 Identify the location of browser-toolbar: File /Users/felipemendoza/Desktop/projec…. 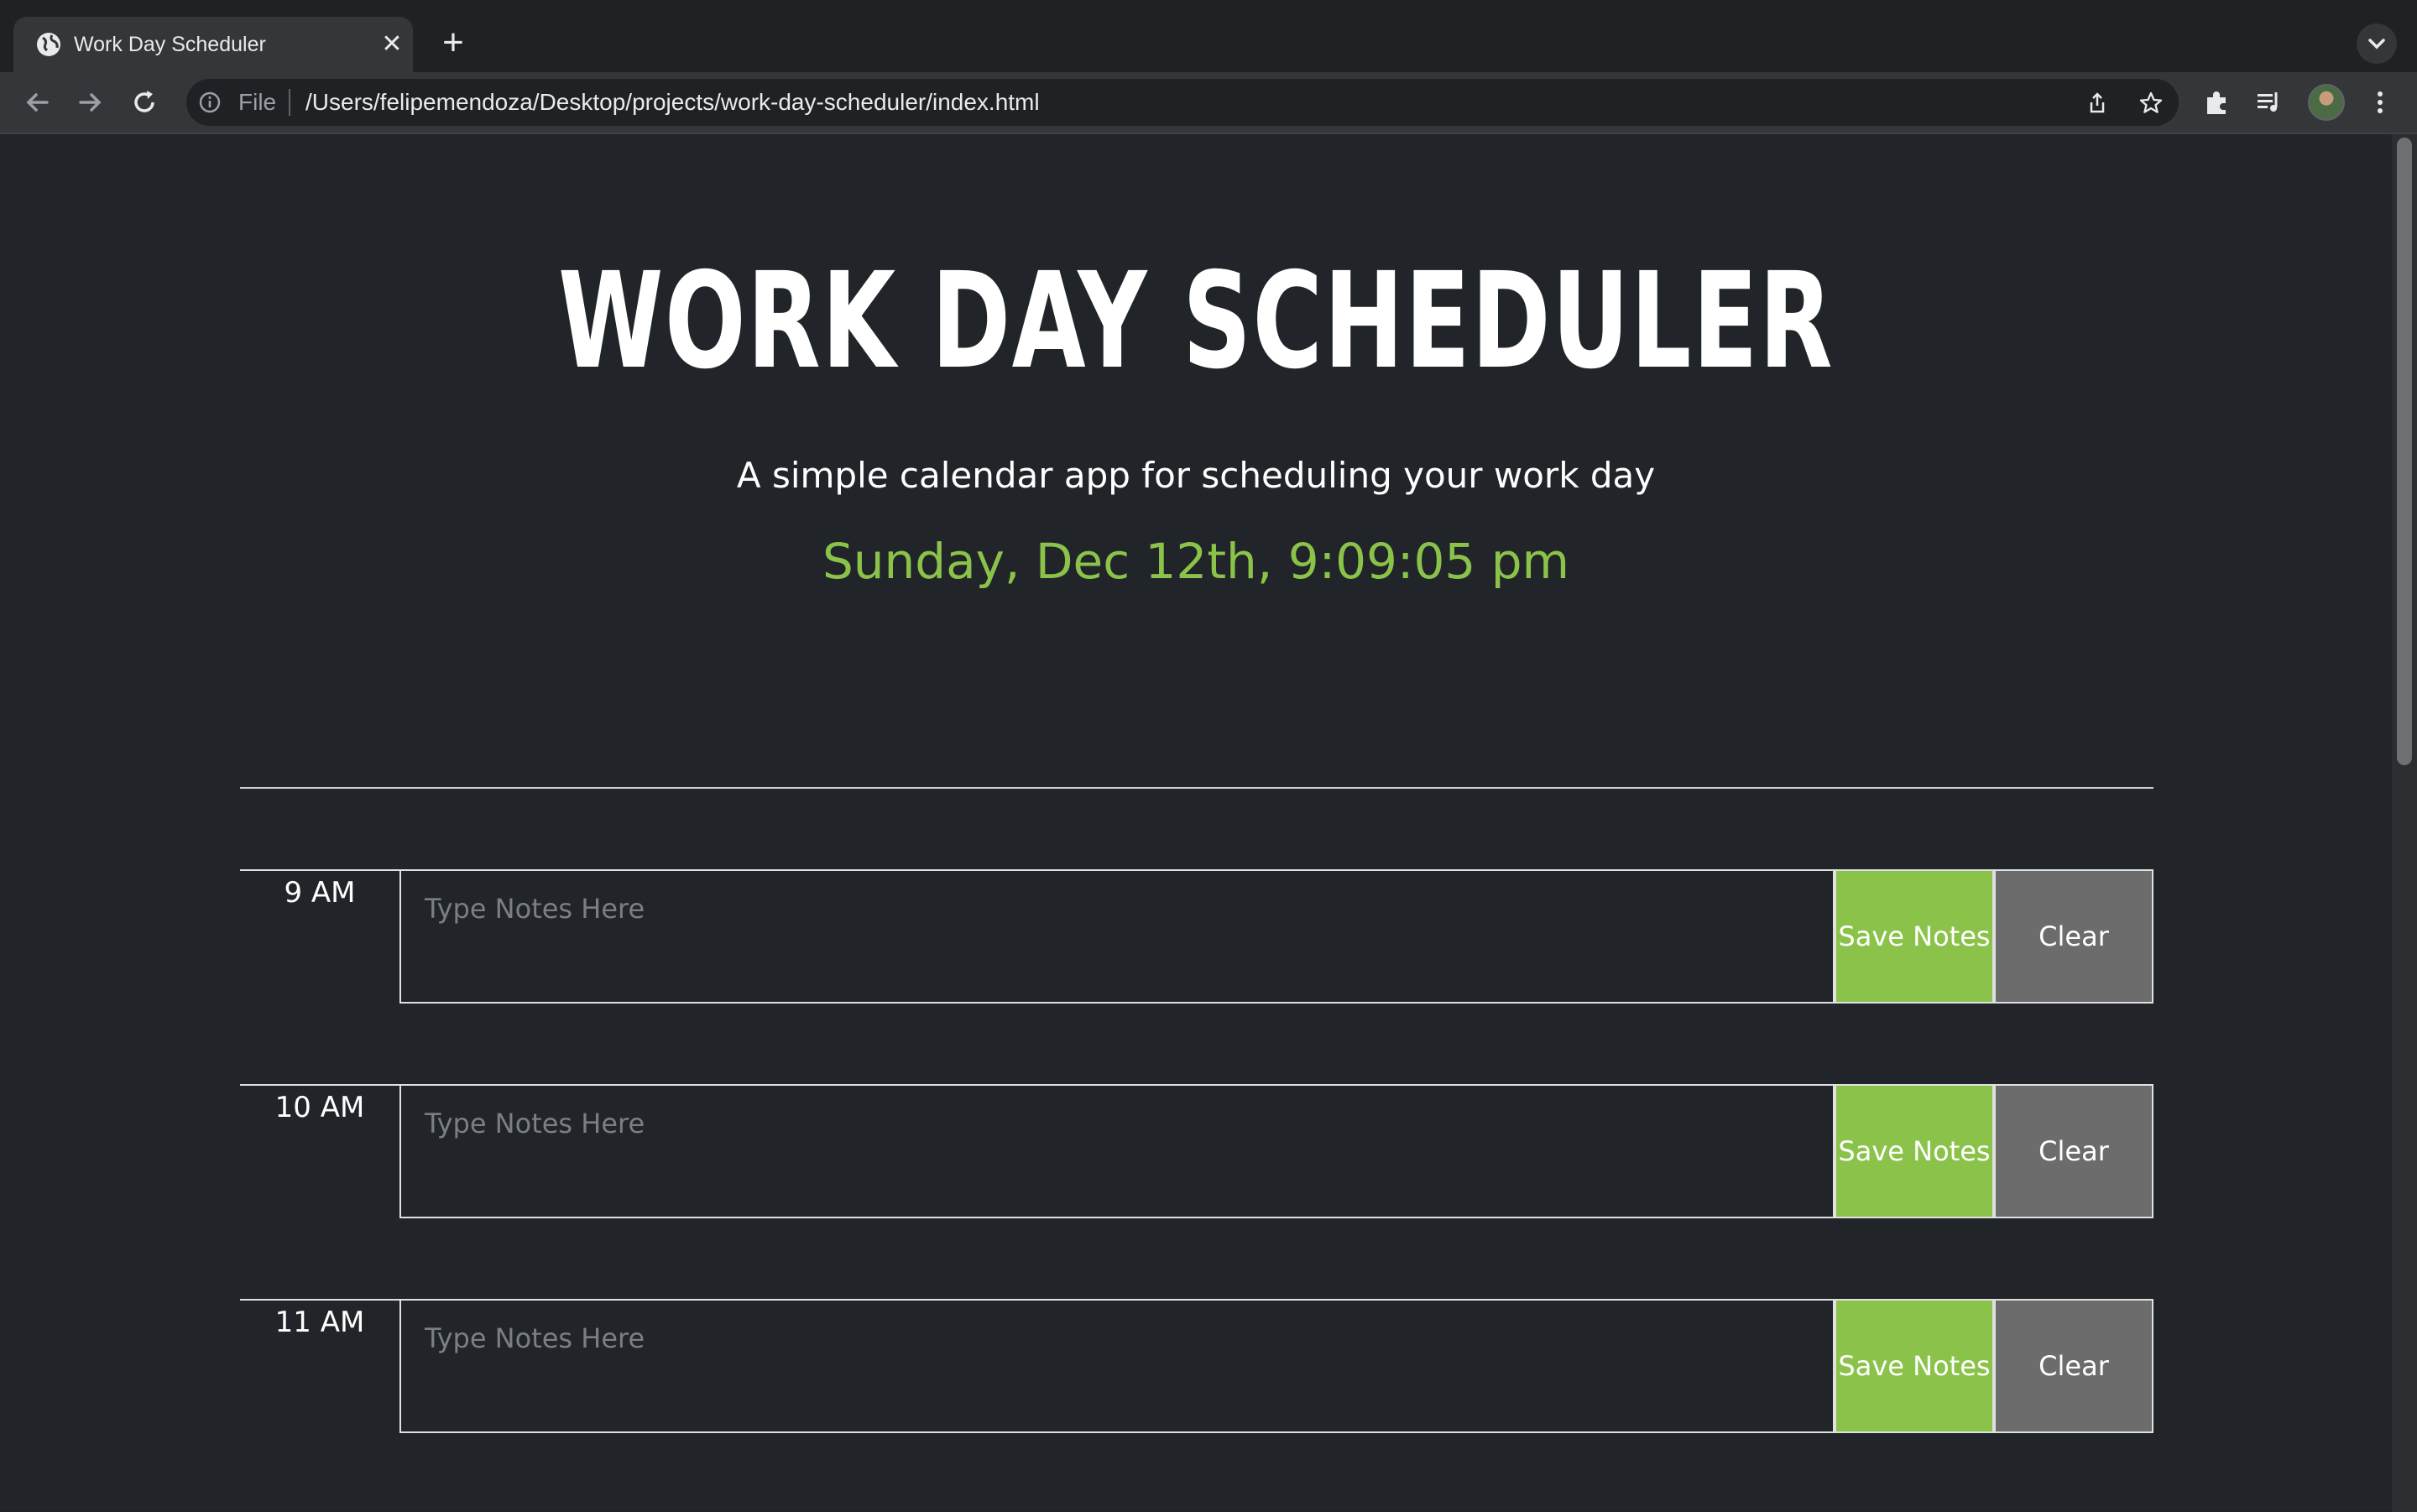
(1208, 103).